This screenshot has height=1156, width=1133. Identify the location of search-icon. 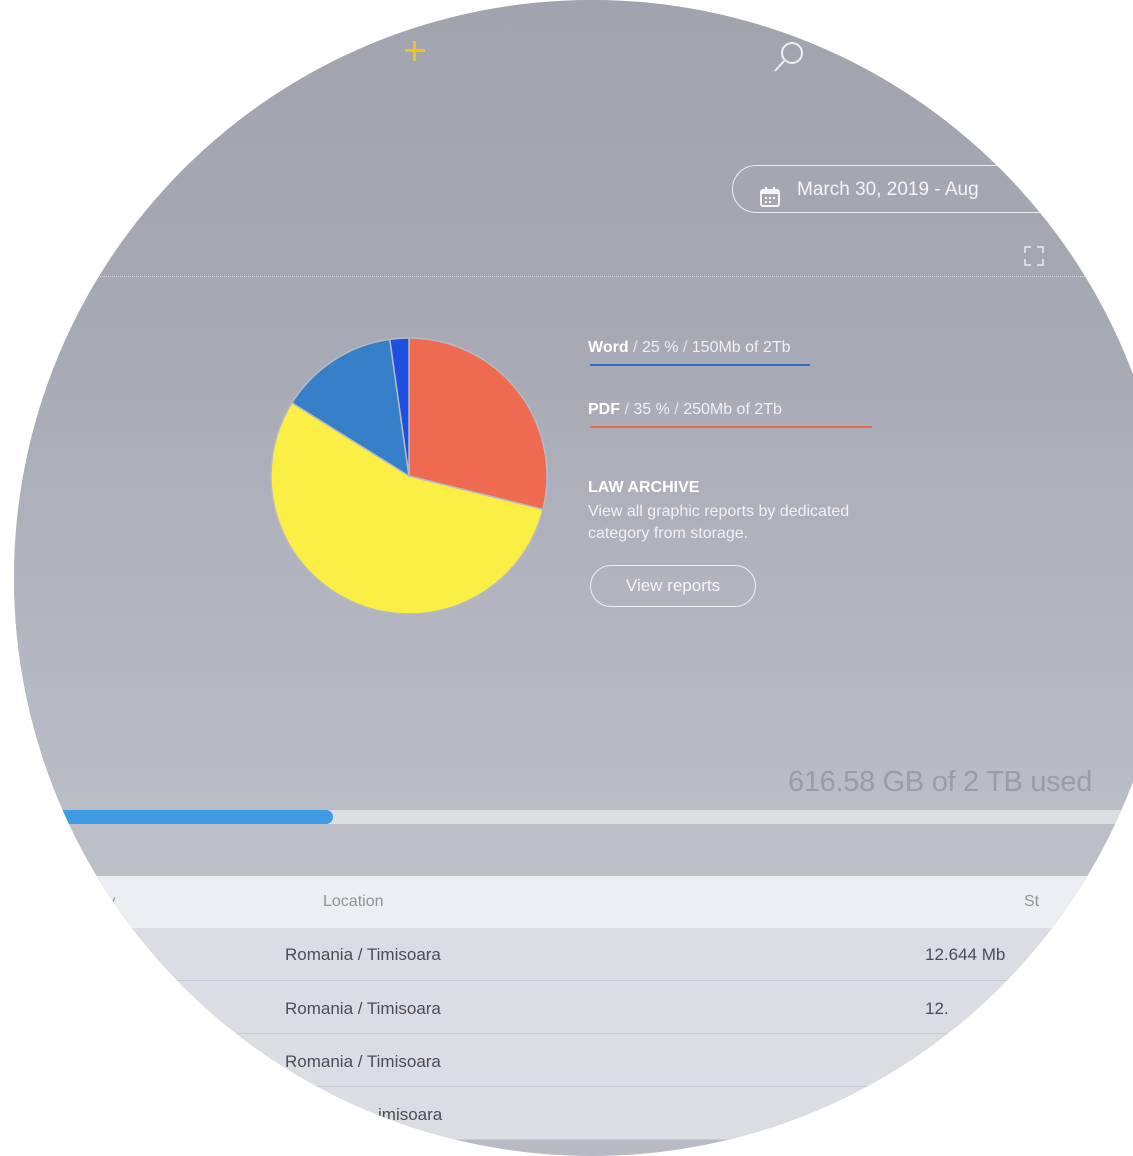
(789, 57).